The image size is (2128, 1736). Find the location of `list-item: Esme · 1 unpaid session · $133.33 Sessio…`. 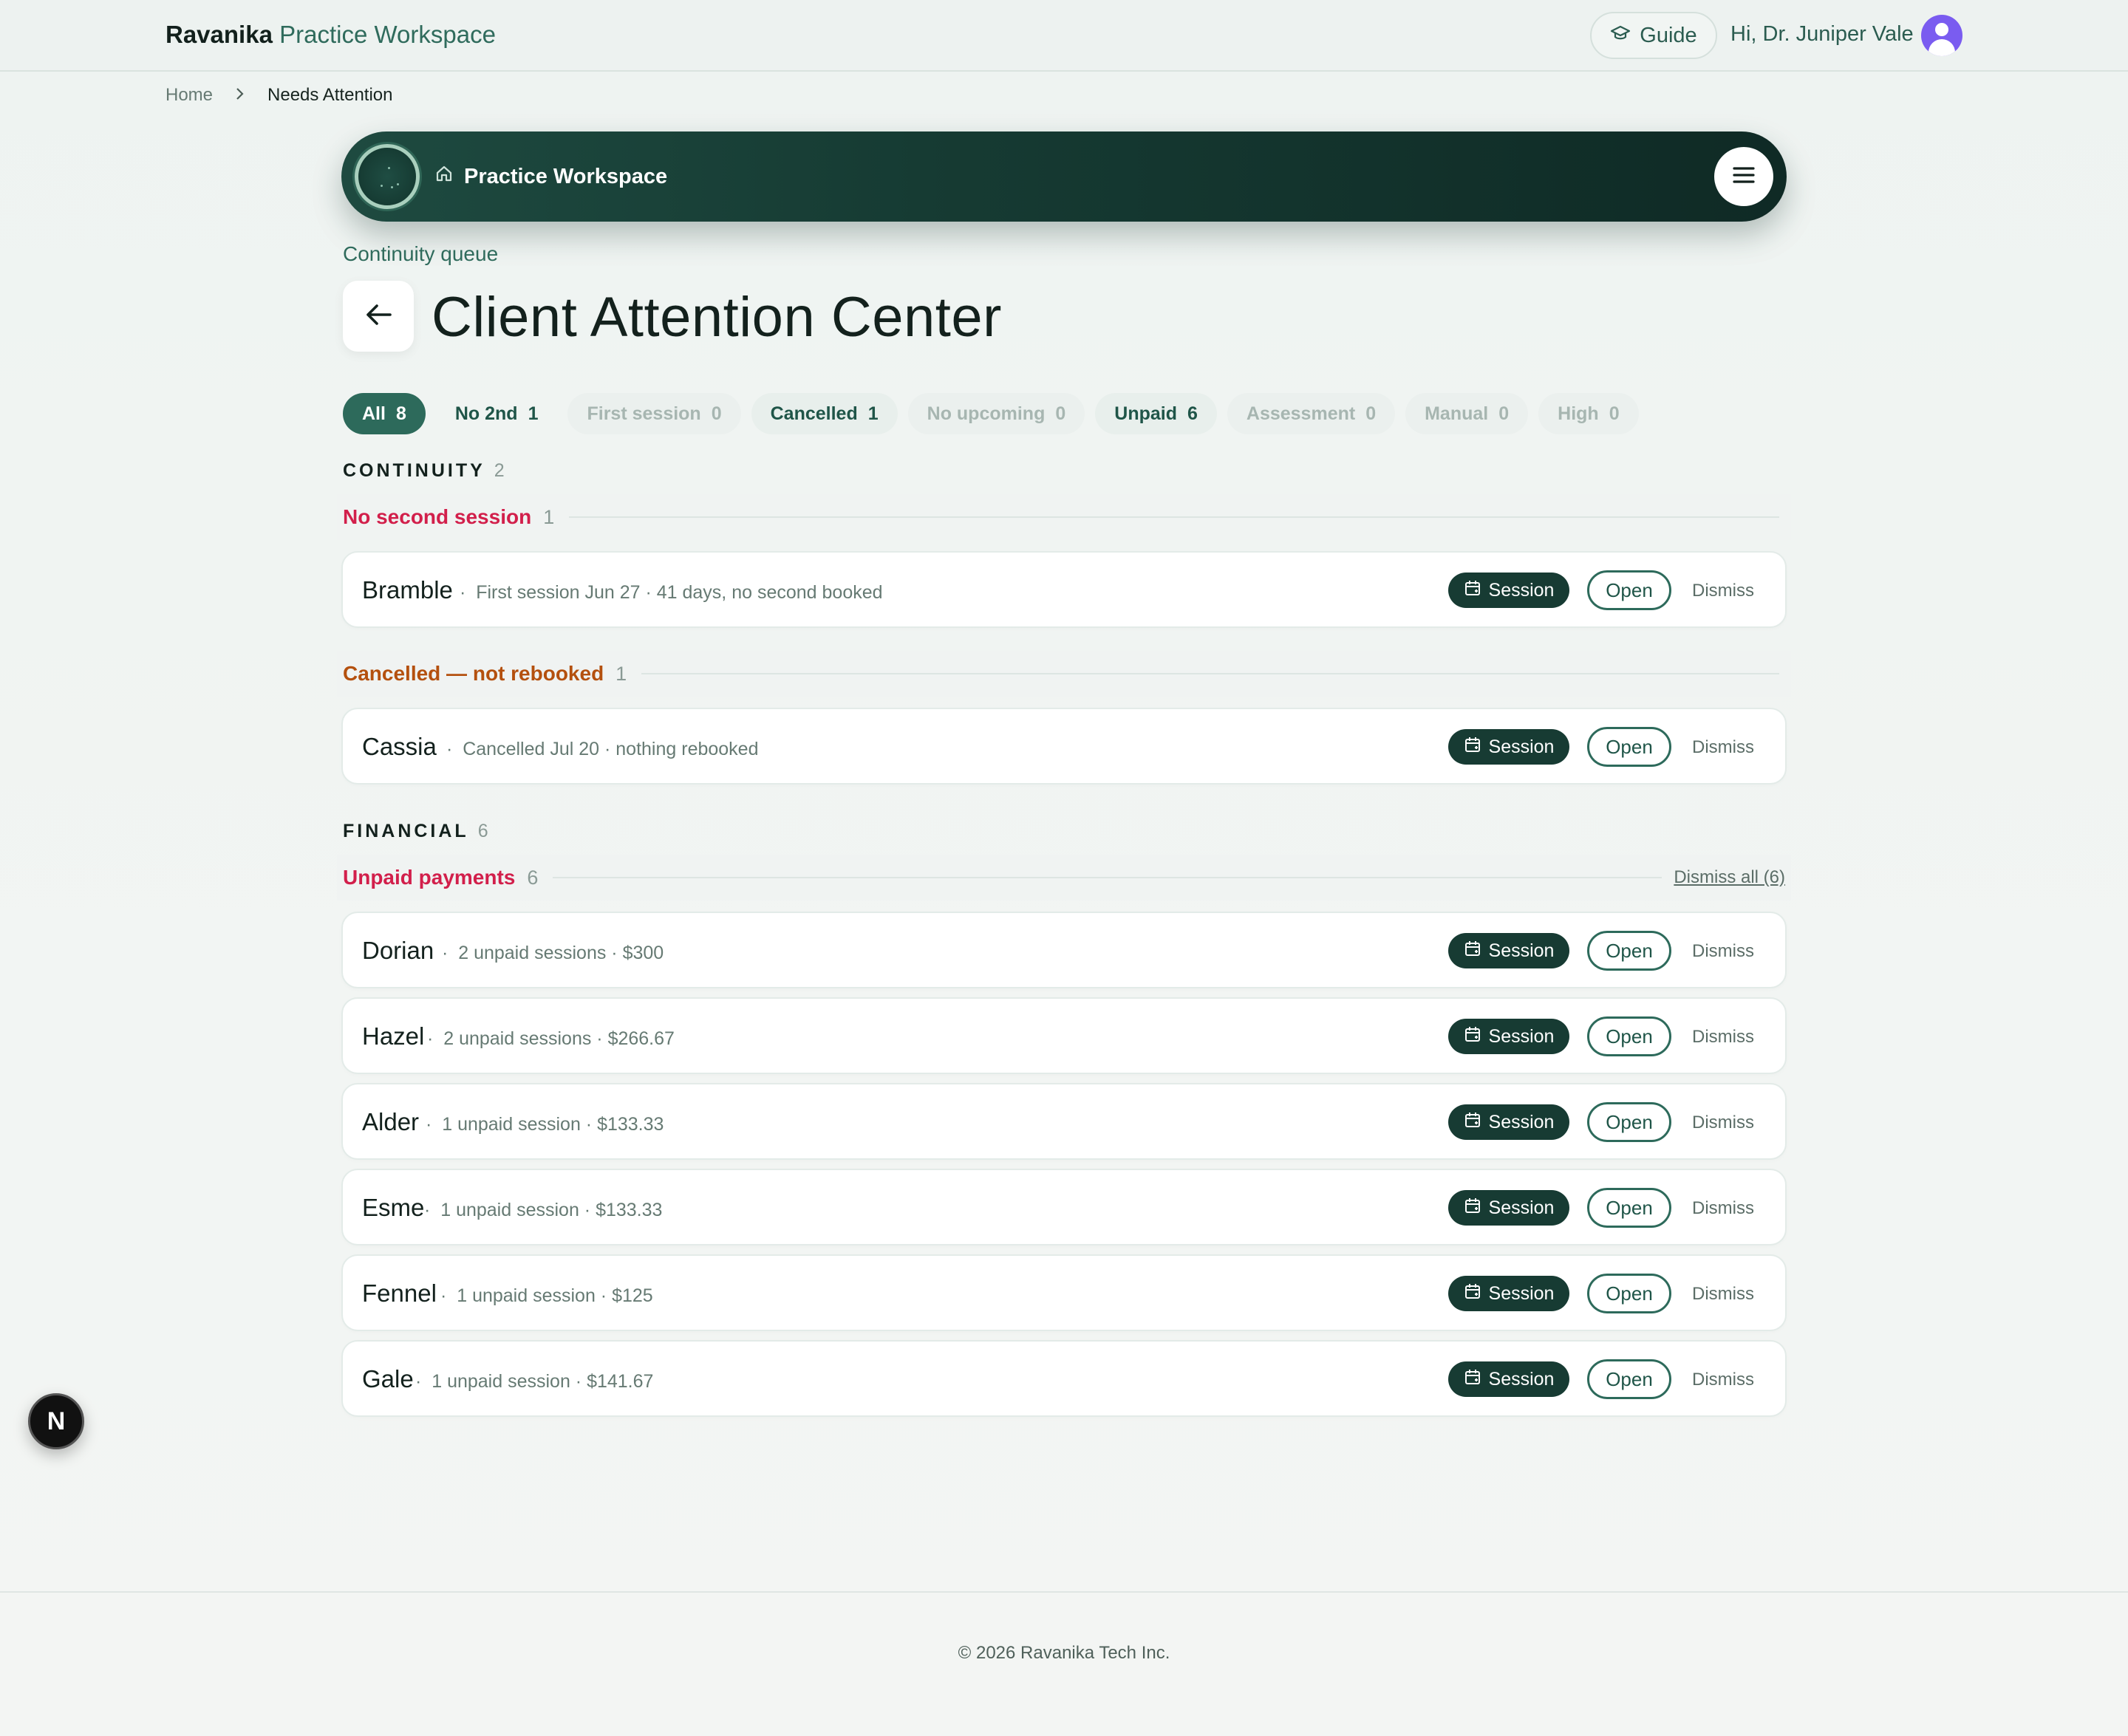

list-item: Esme · 1 unpaid session · $133.33 Sessio… is located at coordinates (1064, 1207).